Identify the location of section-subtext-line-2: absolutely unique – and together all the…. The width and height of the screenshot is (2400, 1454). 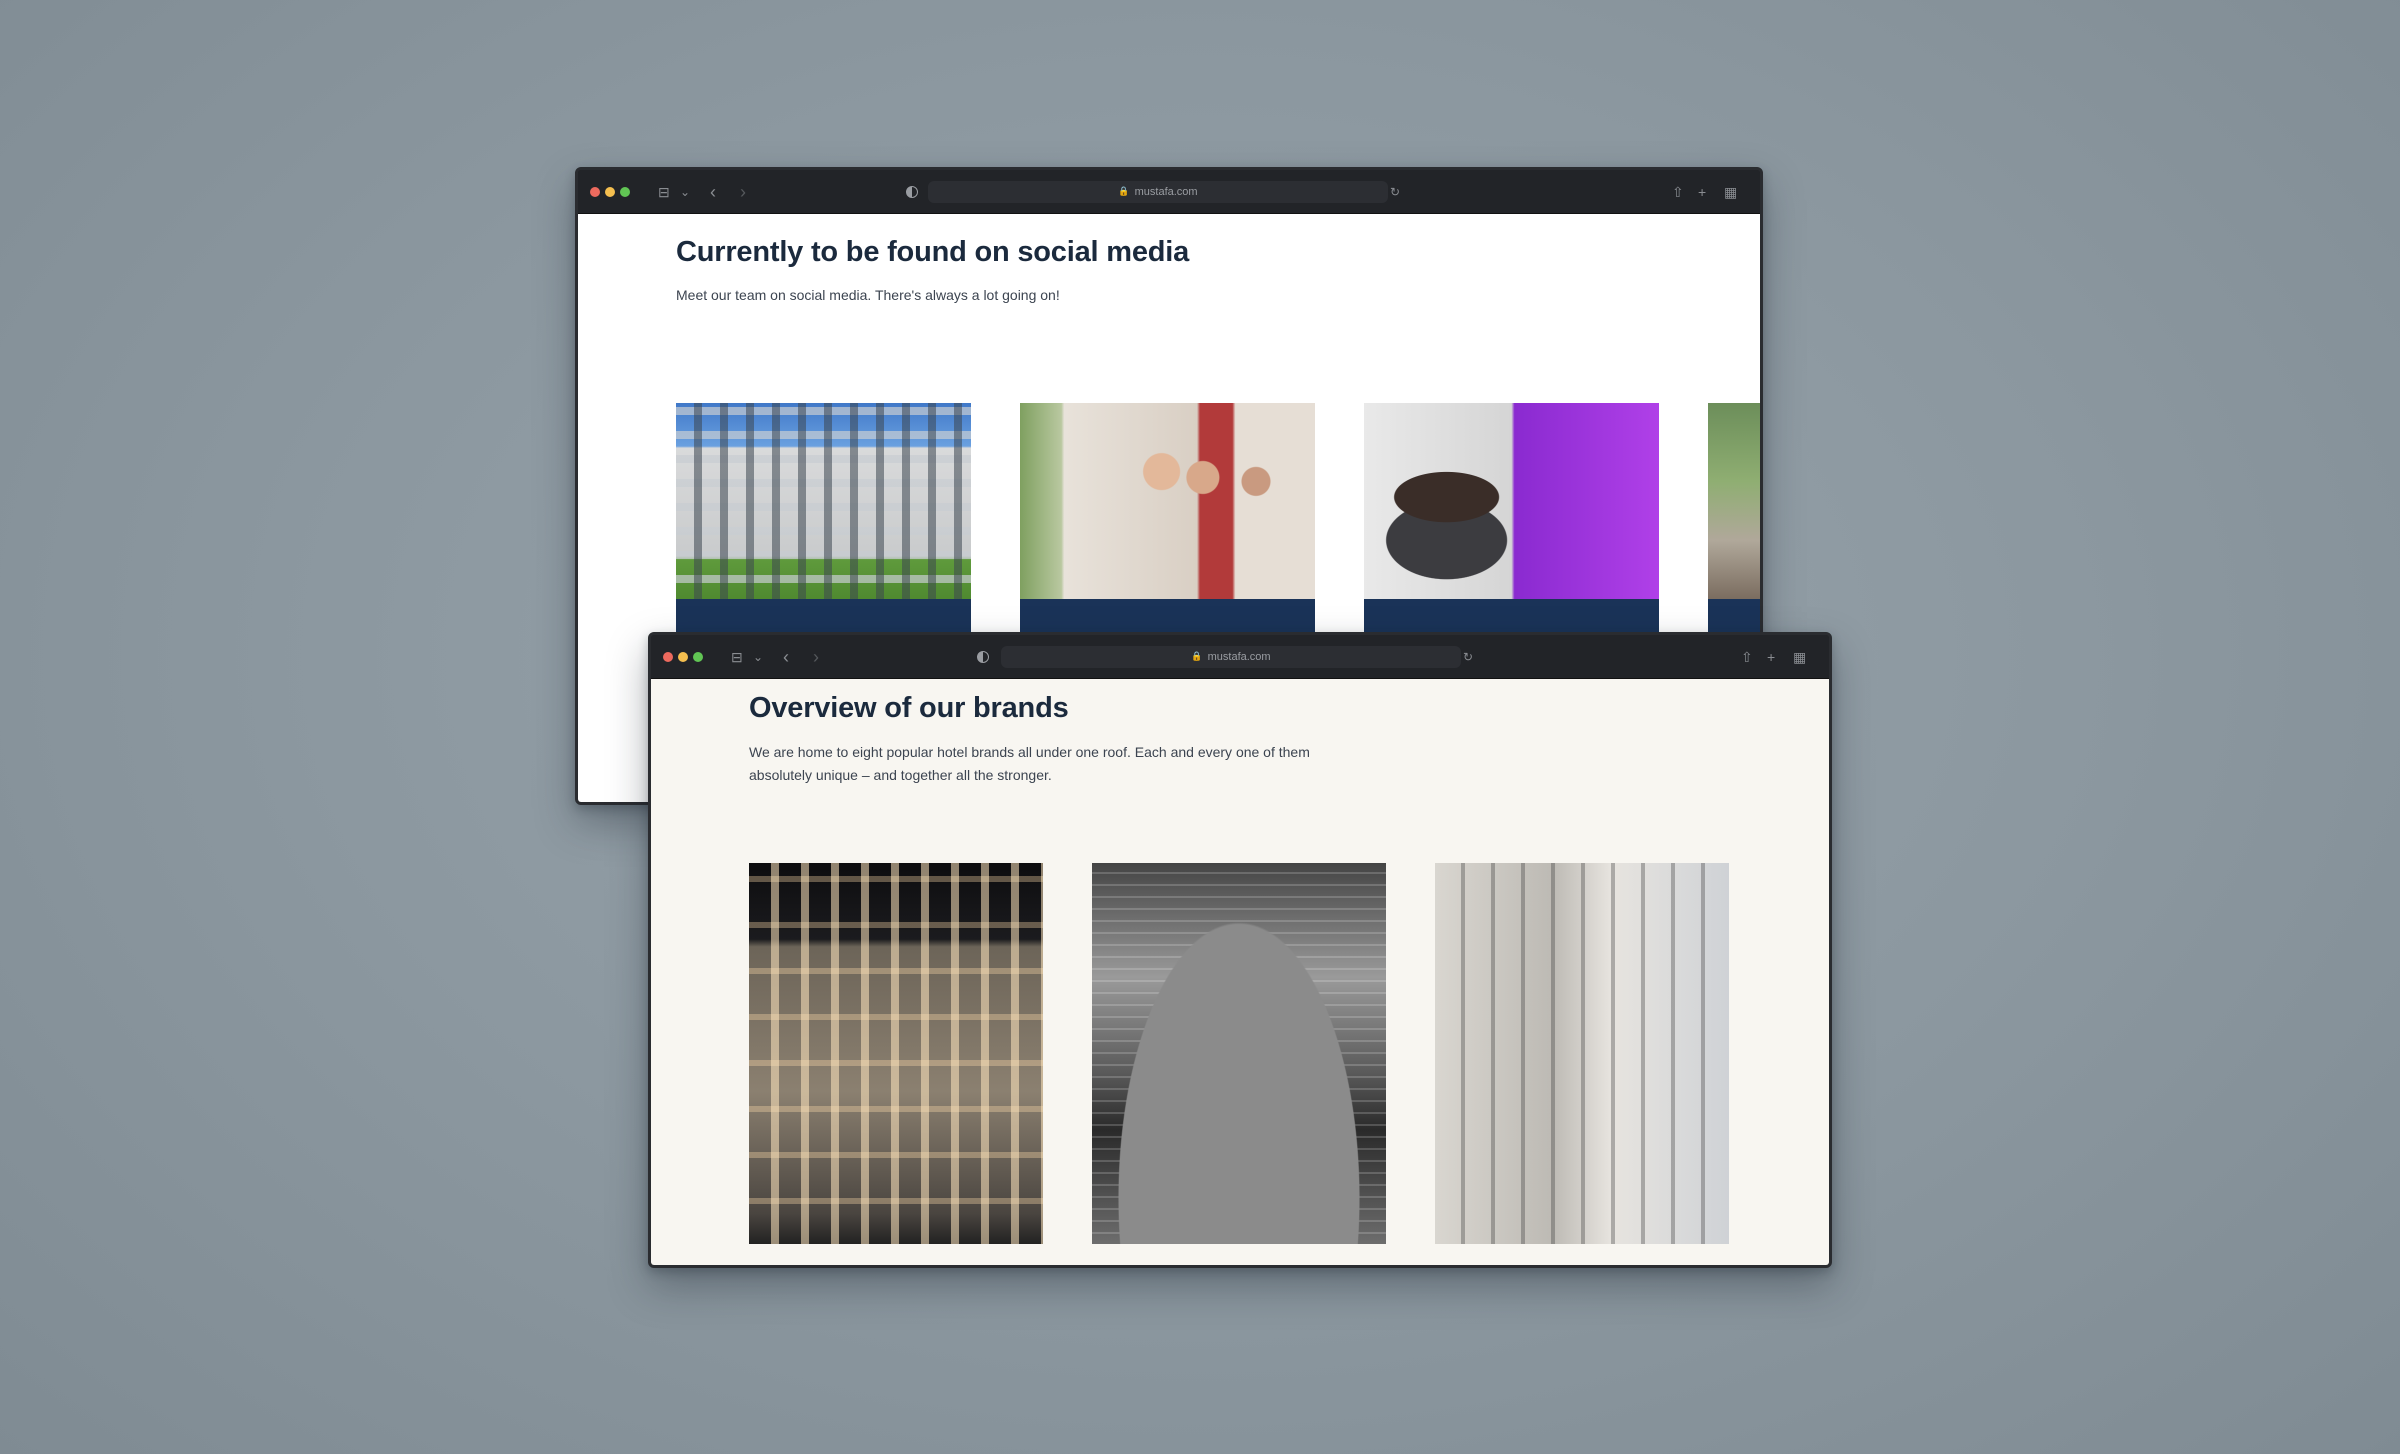
(900, 775).